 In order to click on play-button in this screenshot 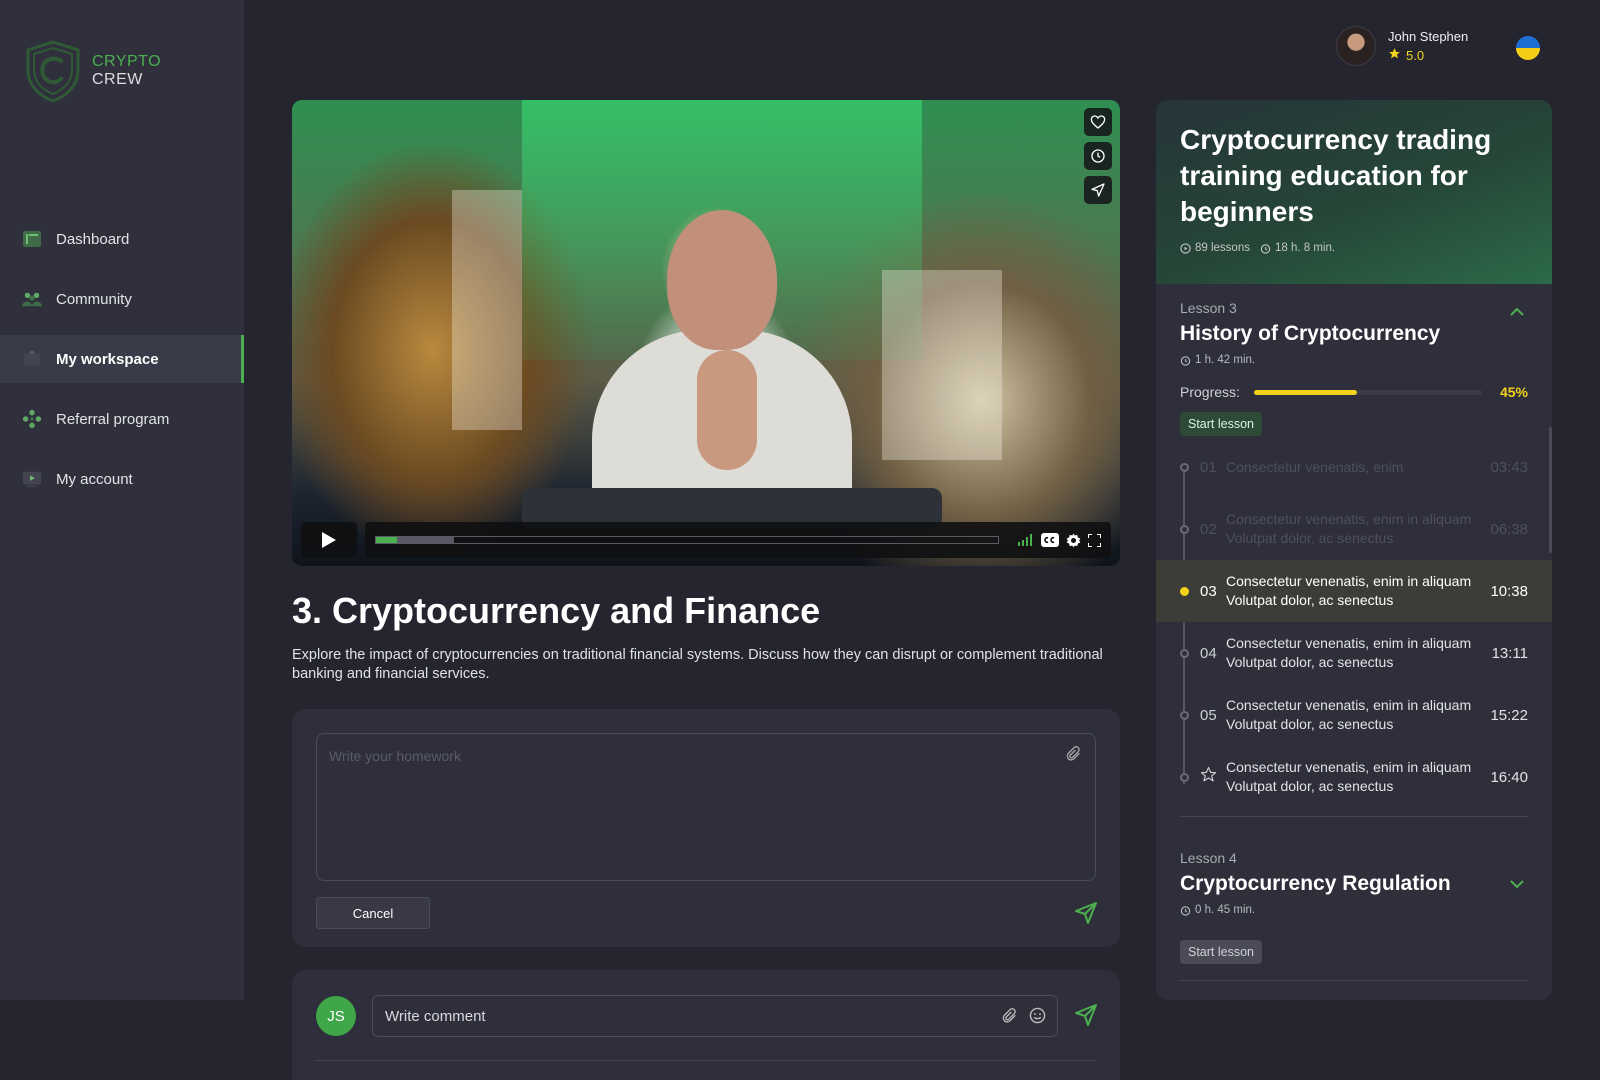, I will do `click(329, 540)`.